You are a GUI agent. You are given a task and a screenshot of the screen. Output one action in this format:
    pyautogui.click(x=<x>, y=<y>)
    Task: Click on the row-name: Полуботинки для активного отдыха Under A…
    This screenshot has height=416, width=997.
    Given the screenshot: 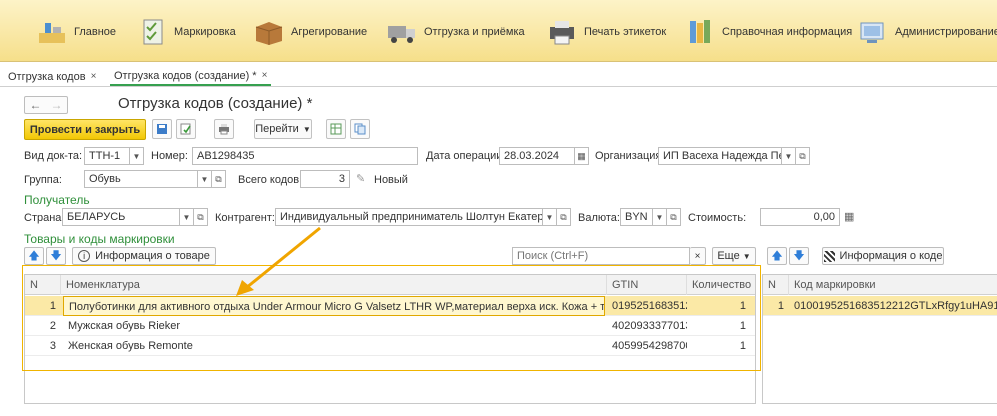 What is the action you would take?
    pyautogui.click(x=334, y=306)
    